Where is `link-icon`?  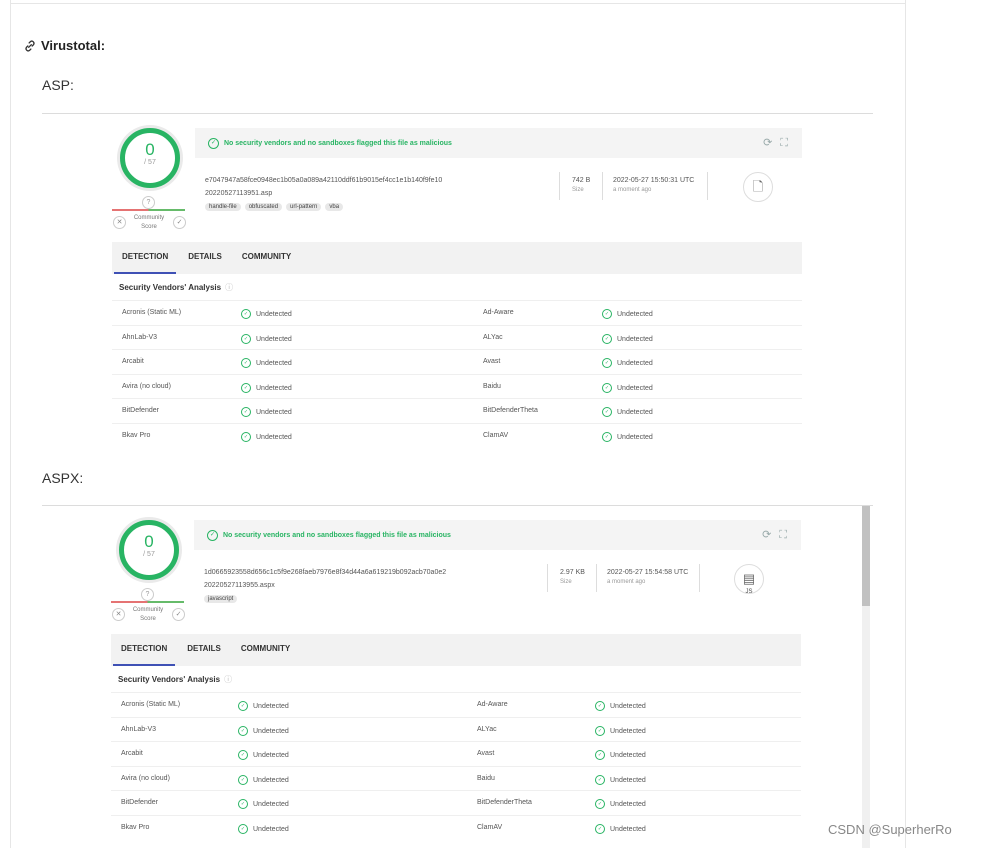
link-icon is located at coordinates (30, 46).